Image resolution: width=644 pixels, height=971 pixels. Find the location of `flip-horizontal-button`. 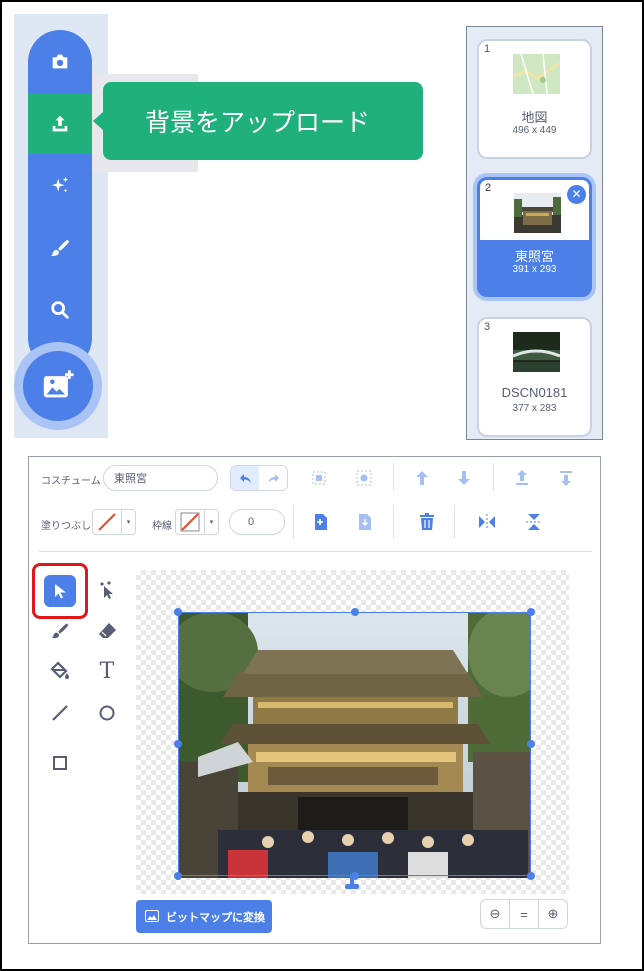

flip-horizontal-button is located at coordinates (487, 522).